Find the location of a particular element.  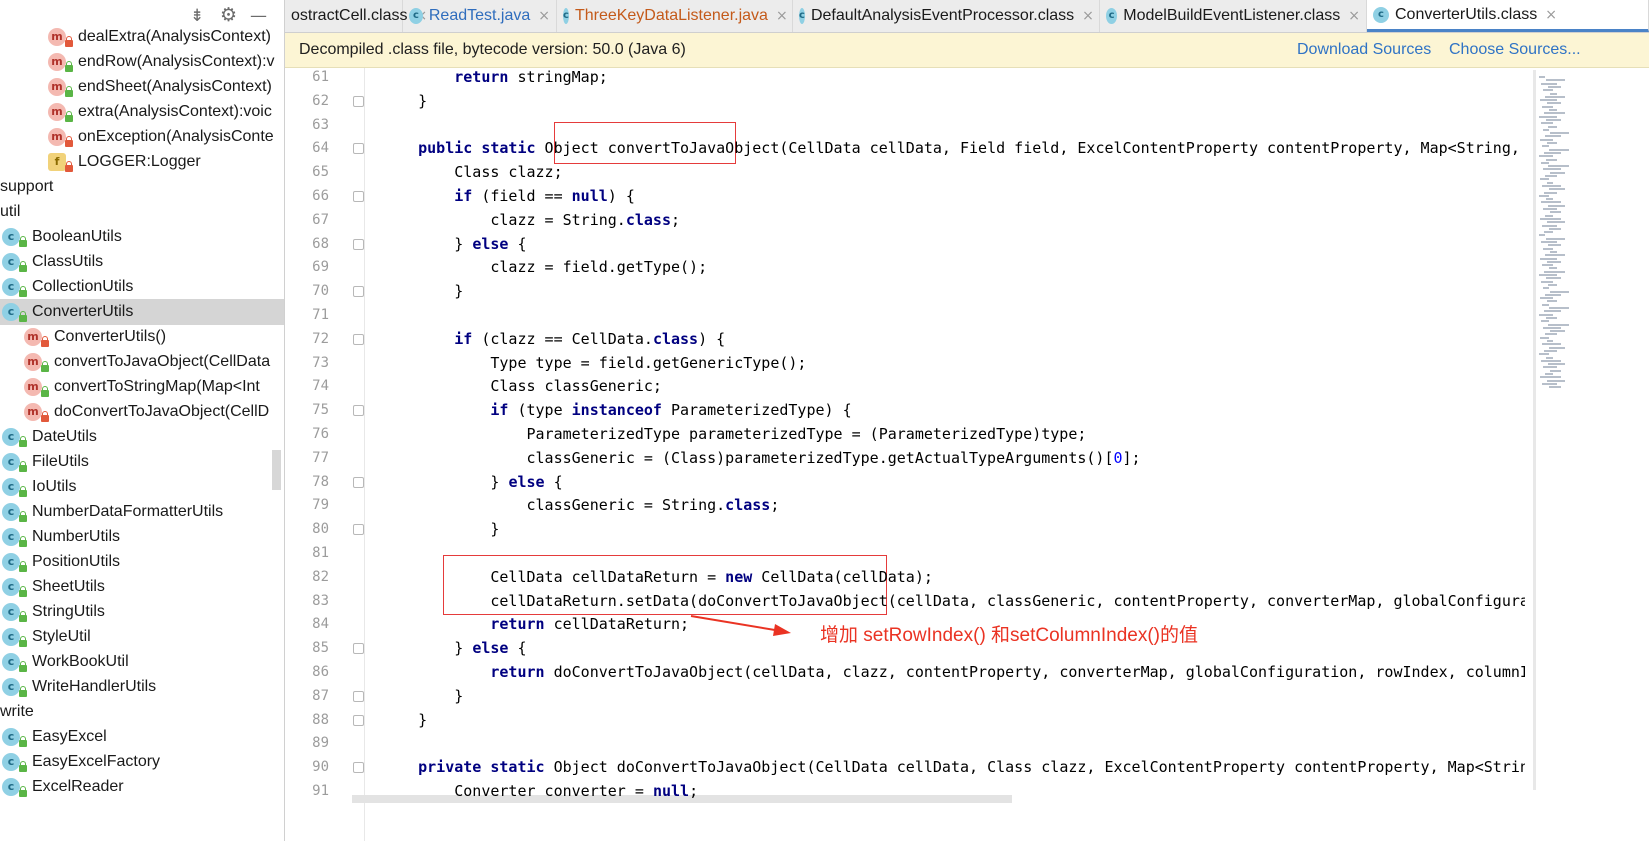

code-line: Class classGeneric; is located at coordinates (522, 386).